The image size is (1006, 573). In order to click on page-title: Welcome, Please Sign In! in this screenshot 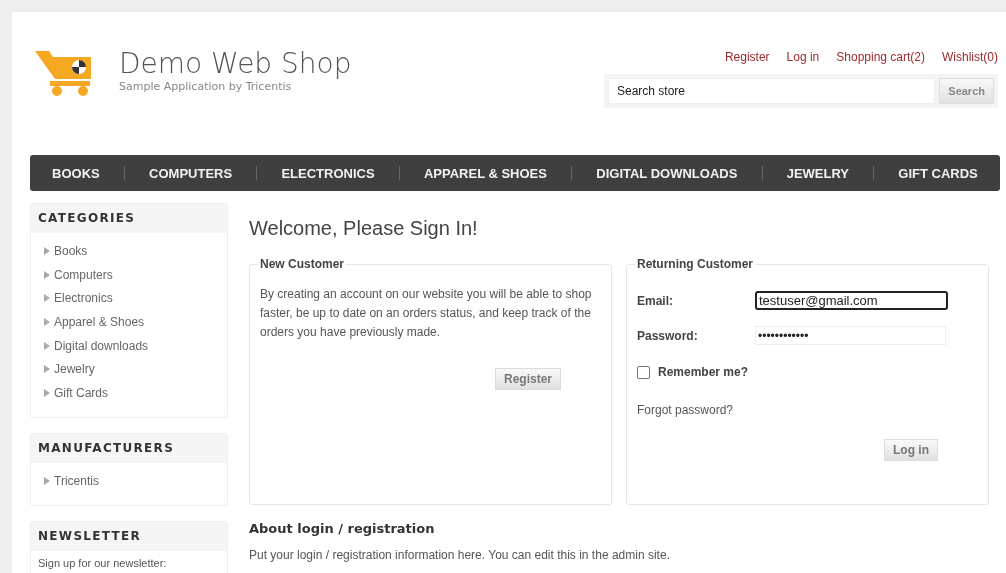, I will do `click(364, 228)`.